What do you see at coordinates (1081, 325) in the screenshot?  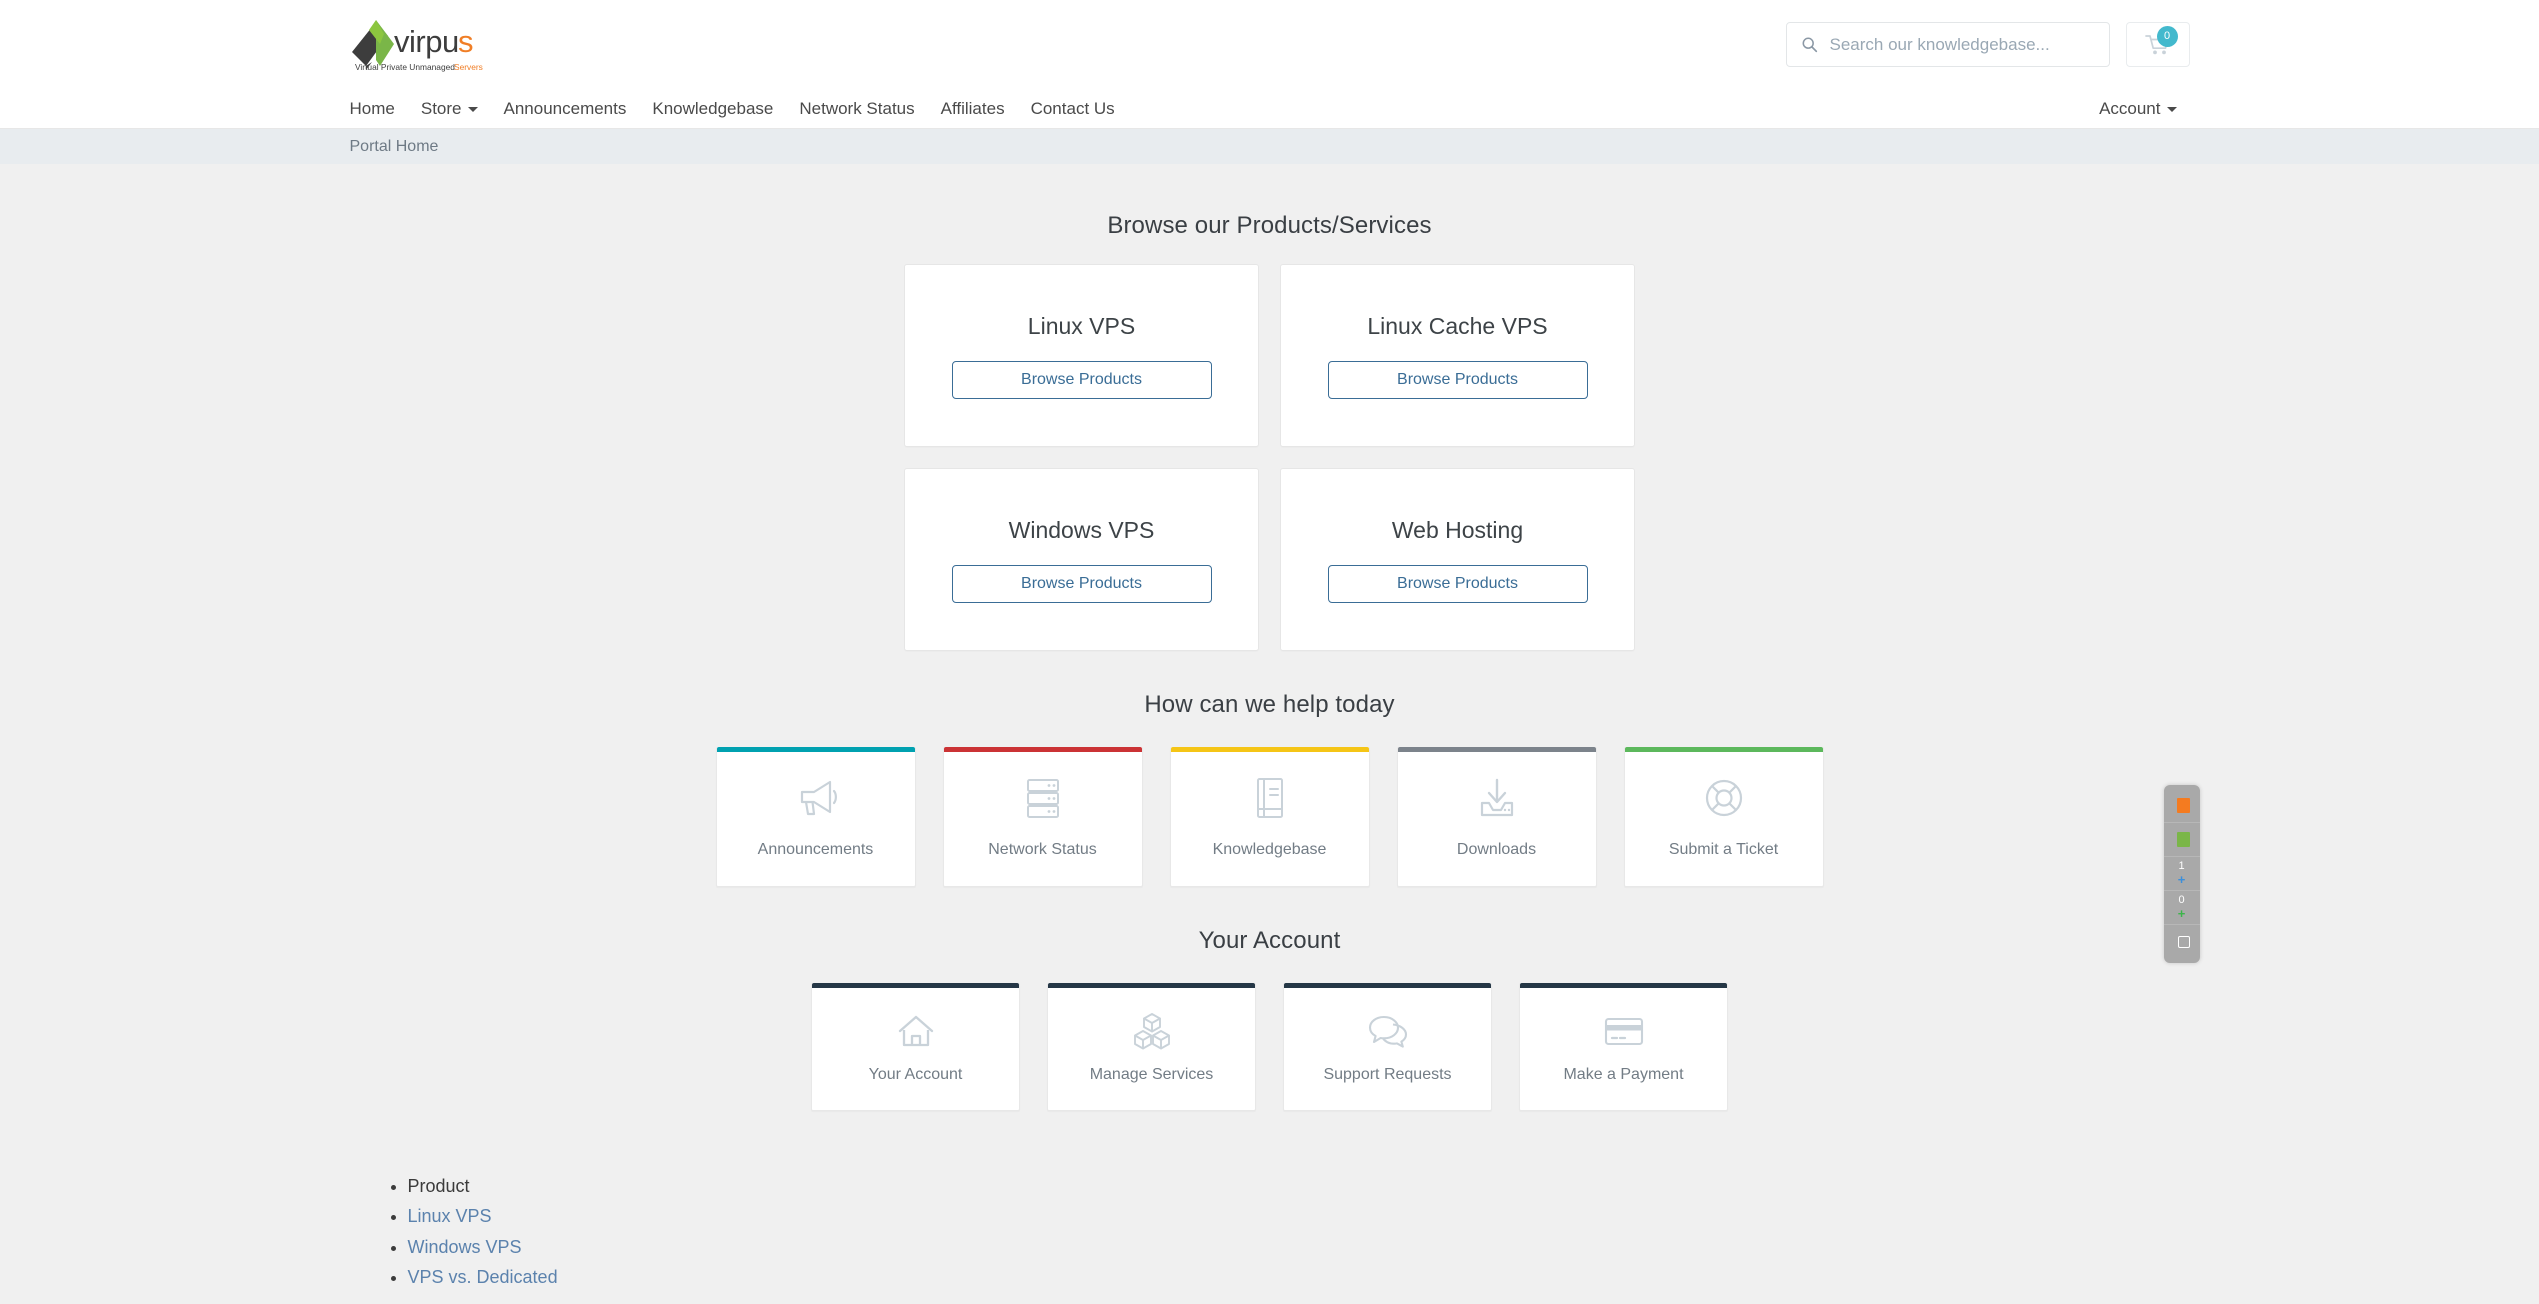 I see `product-card-title: Linux VPS` at bounding box center [1081, 325].